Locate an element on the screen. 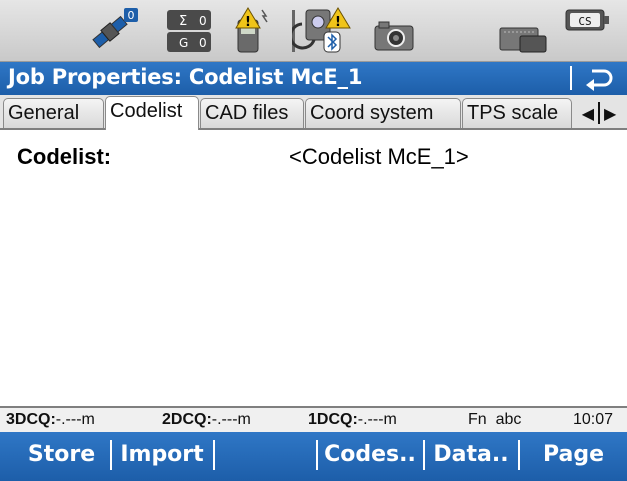  tab-tps-scale: TPS scale is located at coordinates (517, 113).